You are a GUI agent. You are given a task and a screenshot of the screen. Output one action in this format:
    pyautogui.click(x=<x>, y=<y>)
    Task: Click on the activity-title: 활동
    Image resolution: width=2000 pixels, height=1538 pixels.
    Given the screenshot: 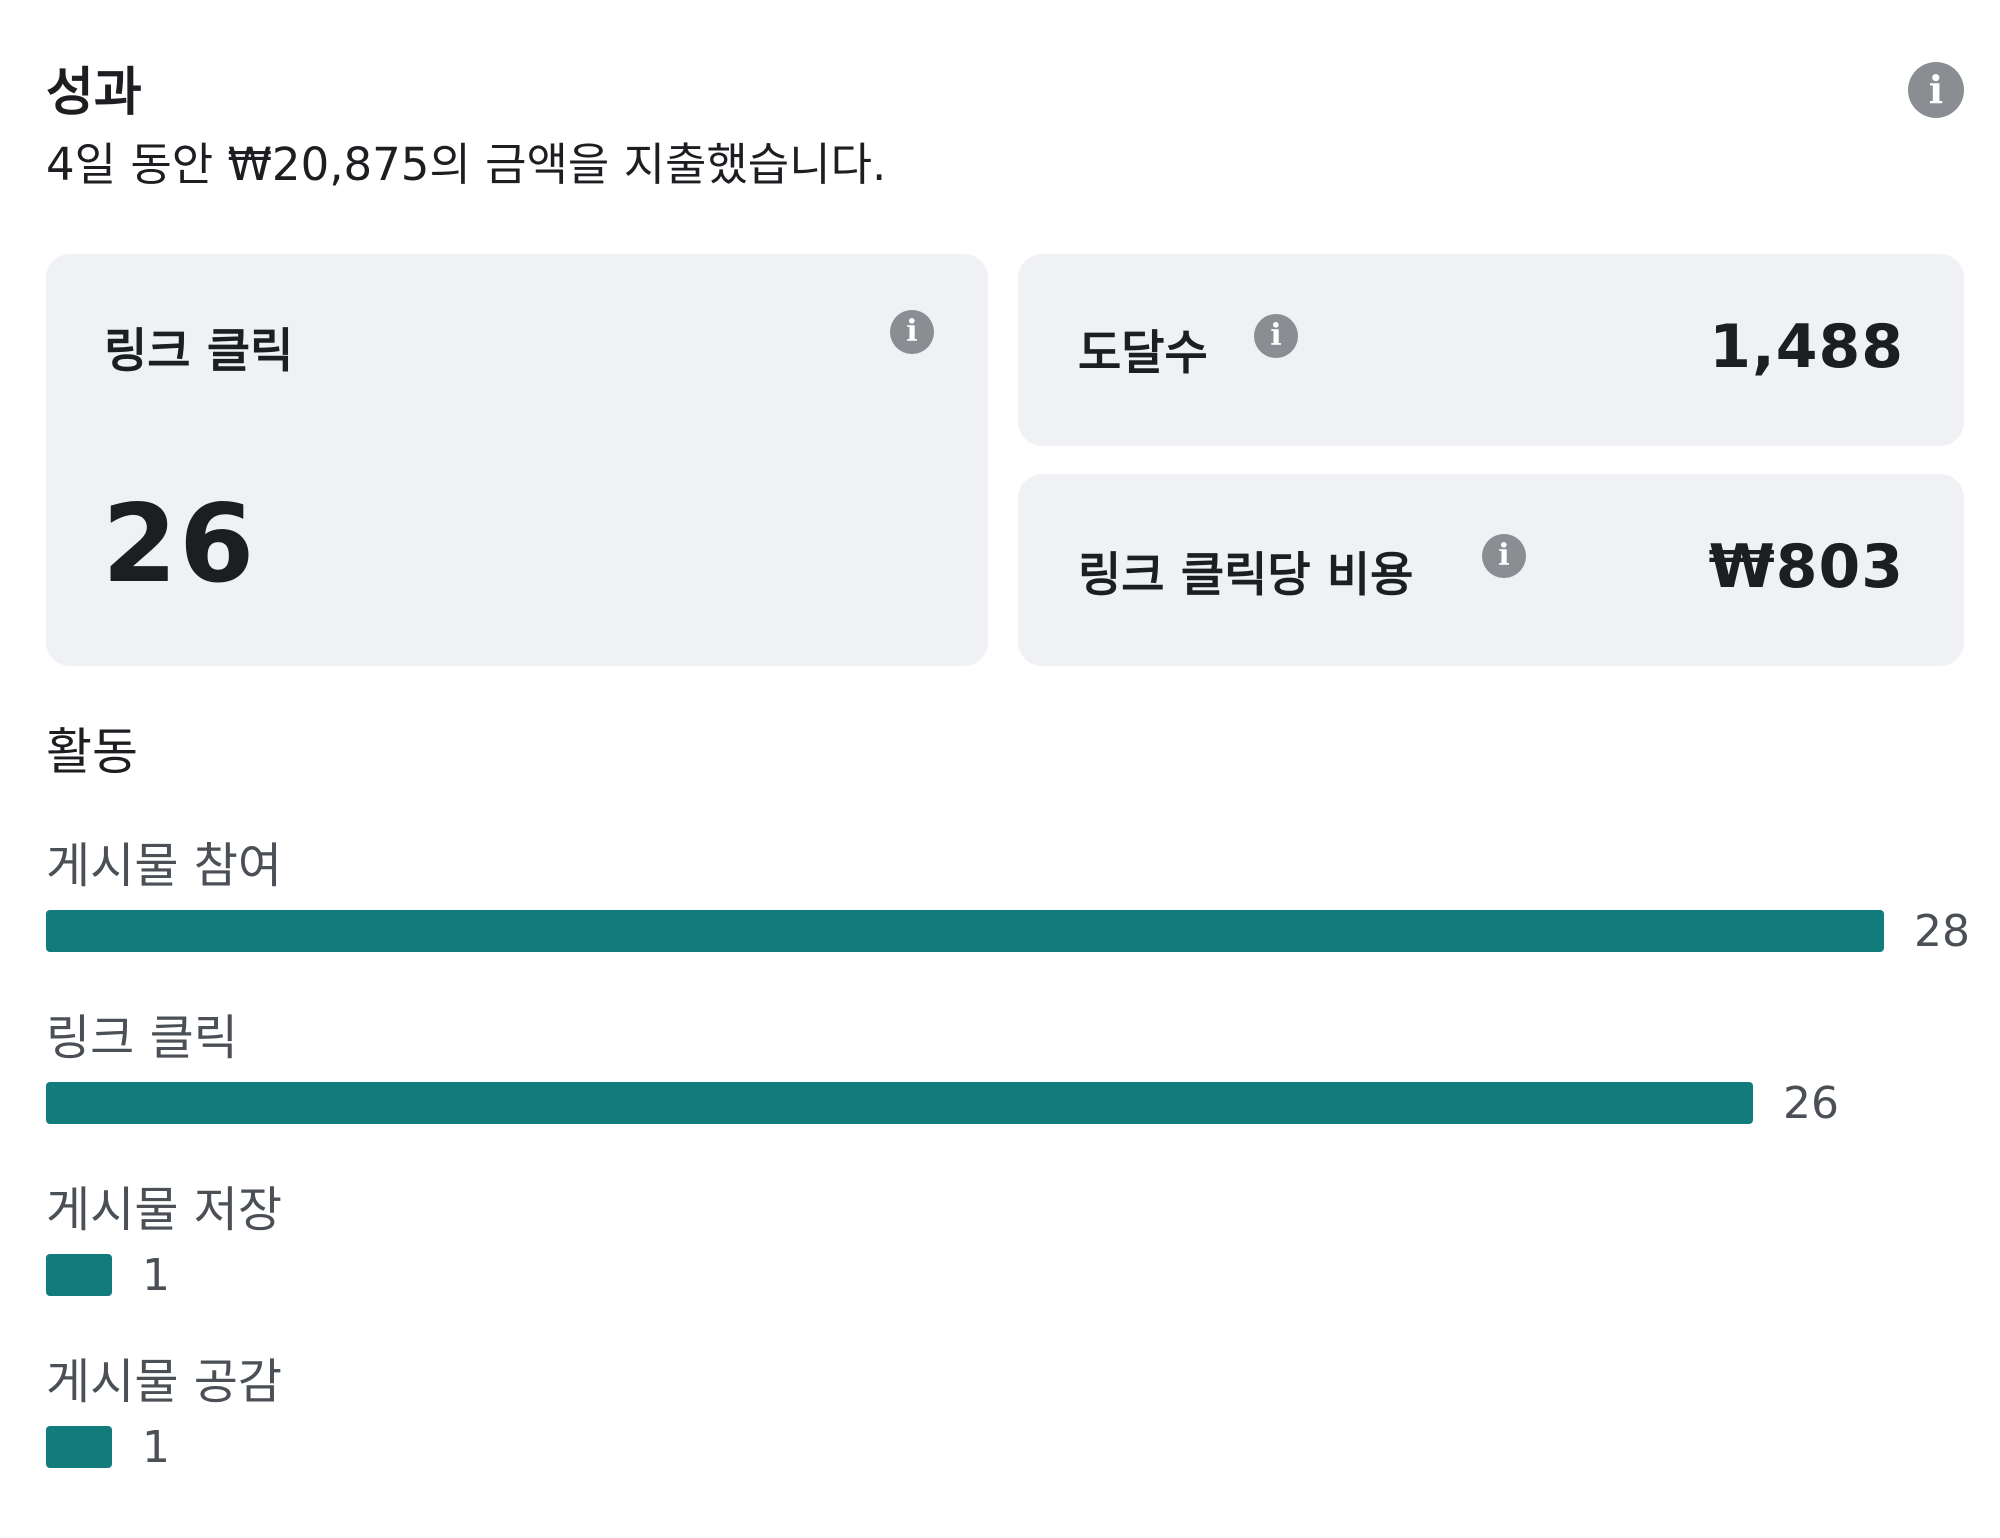 What is the action you would take?
    pyautogui.click(x=92, y=752)
    